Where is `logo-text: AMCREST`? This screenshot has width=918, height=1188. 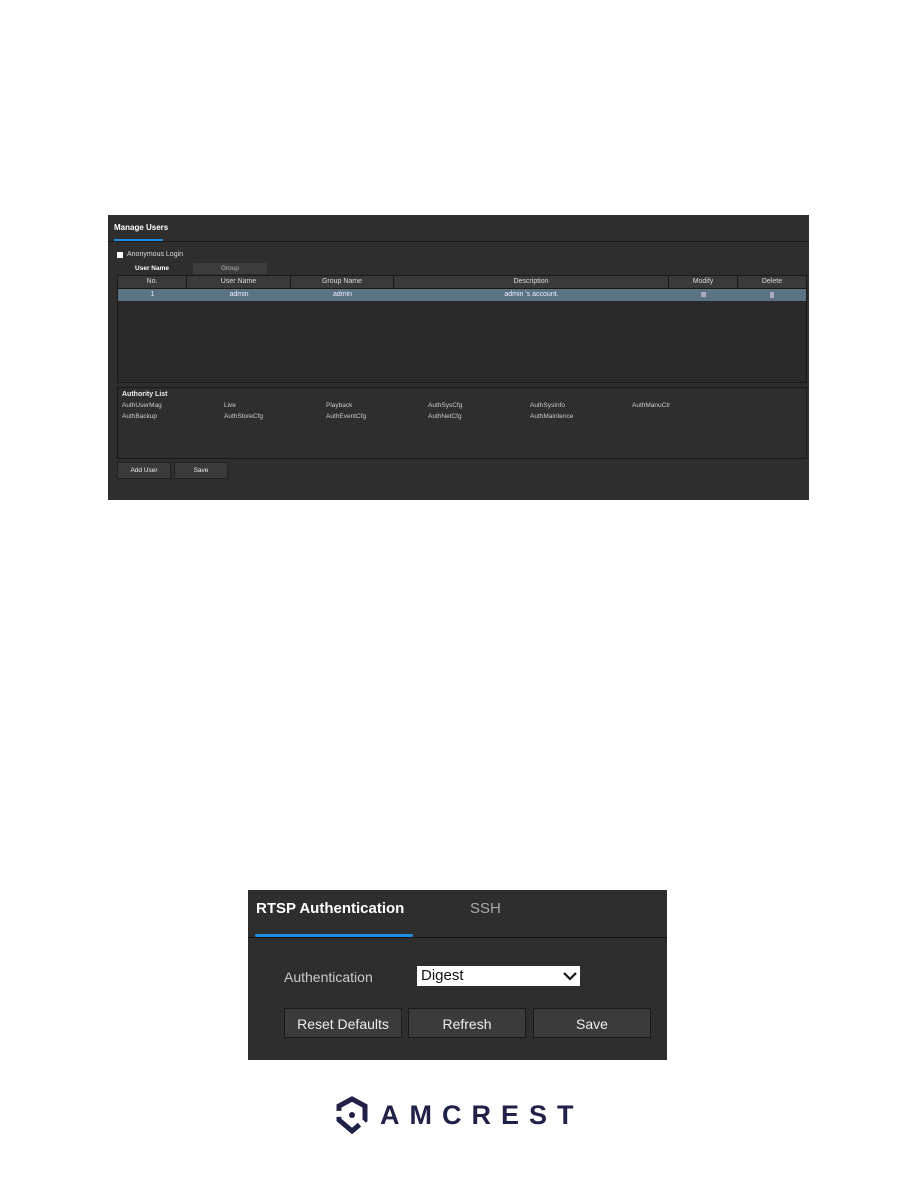 logo-text: AMCREST is located at coordinates (482, 1114).